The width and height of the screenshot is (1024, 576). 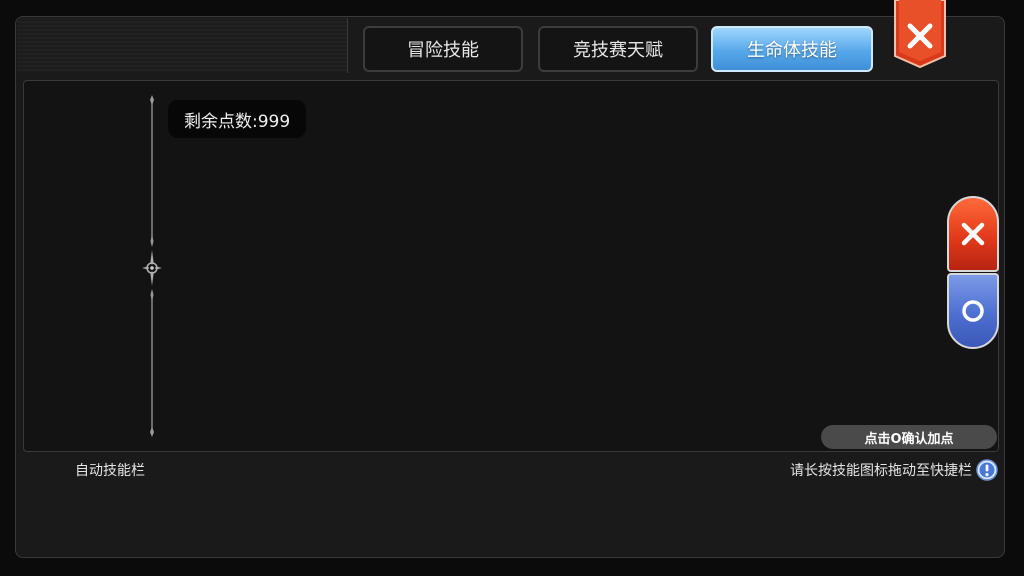 What do you see at coordinates (987, 470) in the screenshot?
I see `info-icon` at bounding box center [987, 470].